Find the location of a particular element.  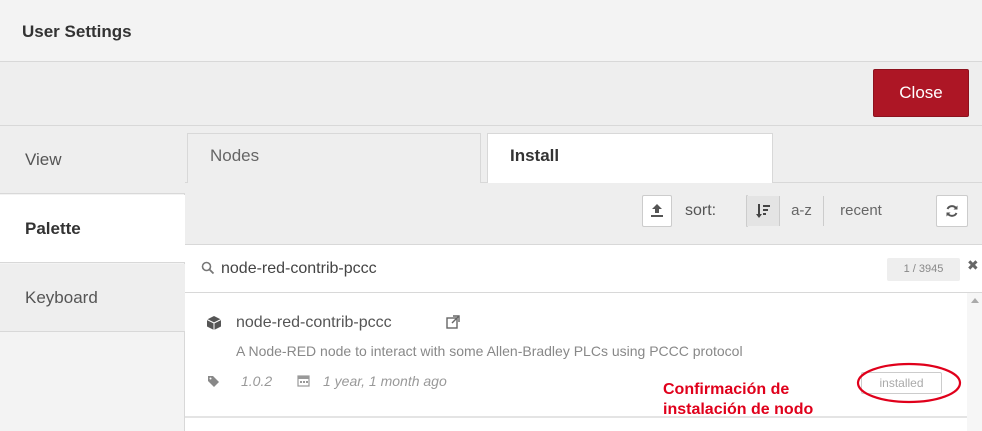

upload-button is located at coordinates (657, 211).